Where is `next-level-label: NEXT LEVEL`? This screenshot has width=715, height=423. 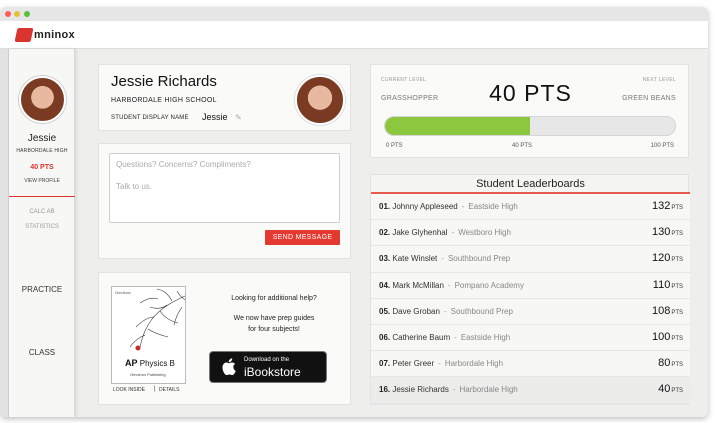 next-level-label: NEXT LEVEL is located at coordinates (659, 80).